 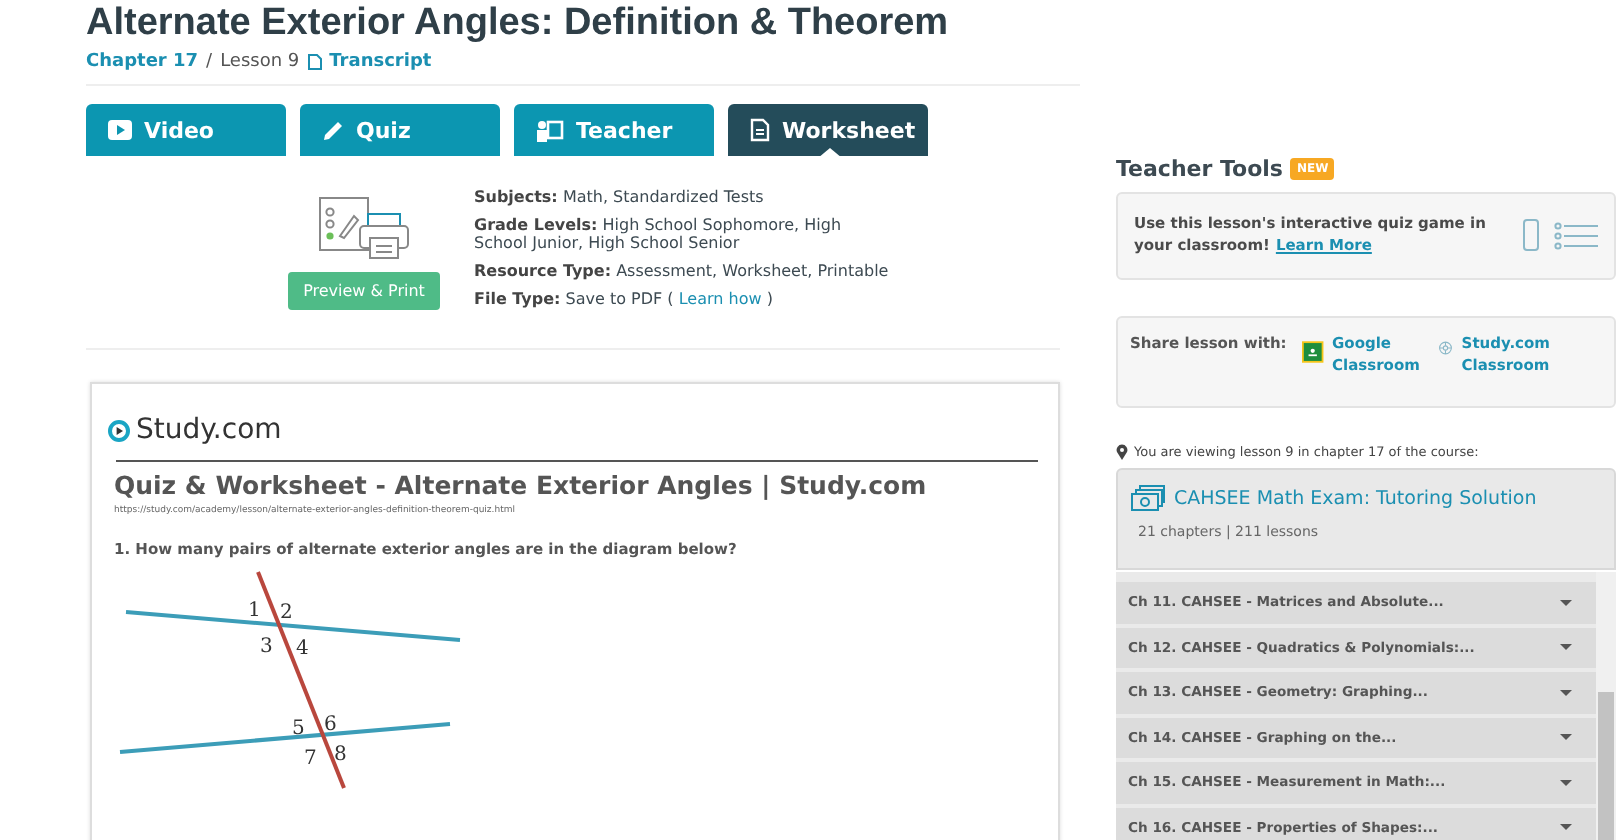 What do you see at coordinates (1355, 498) in the screenshot?
I see `course-title-link: CAHSEE Math Exam: Tutoring Solution` at bounding box center [1355, 498].